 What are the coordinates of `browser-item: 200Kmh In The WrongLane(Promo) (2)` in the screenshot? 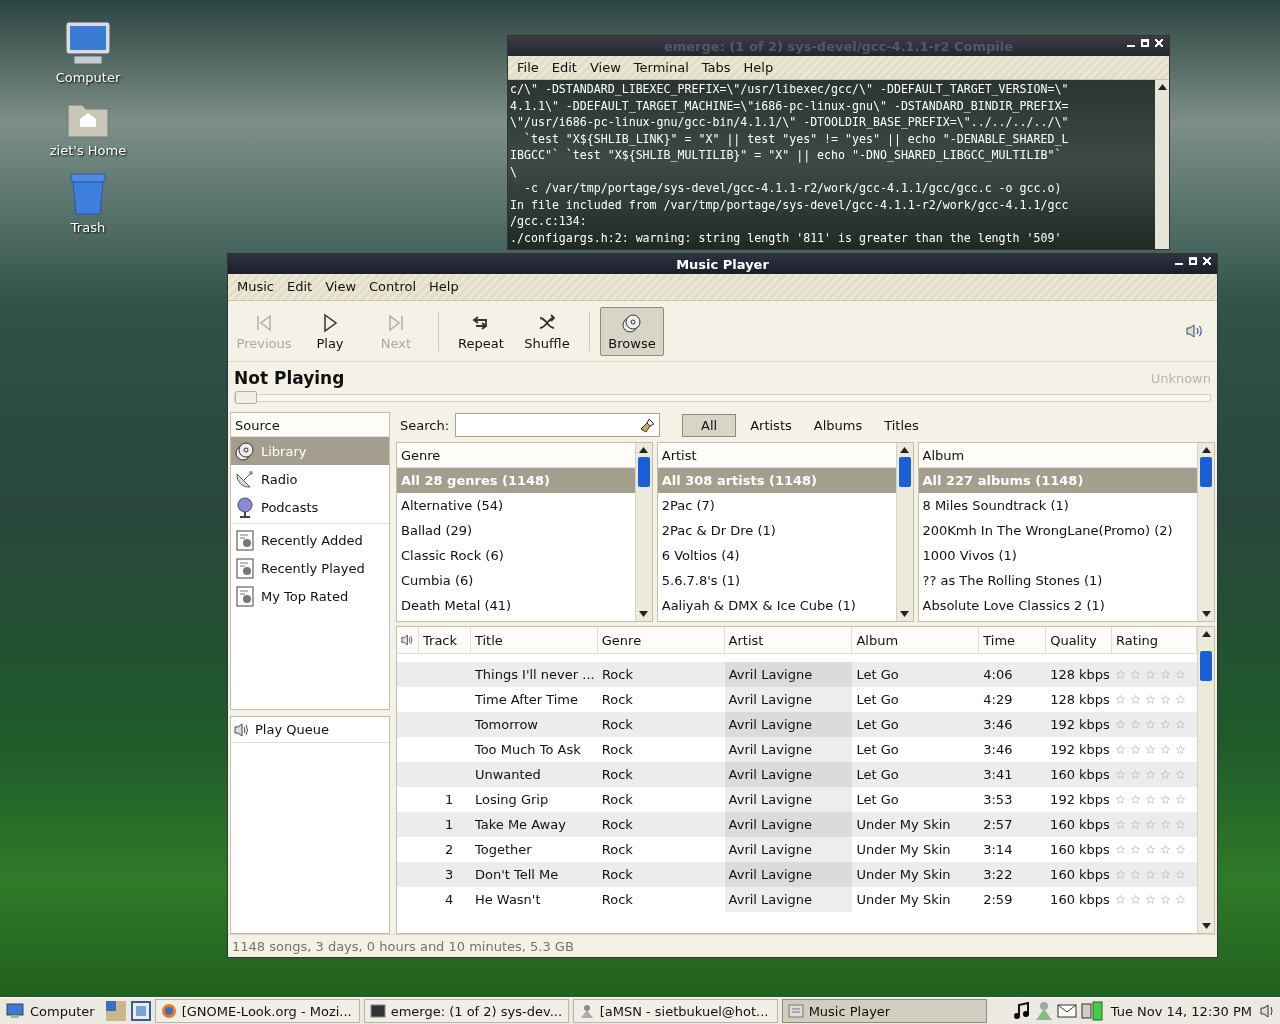 It's located at (1057, 530).